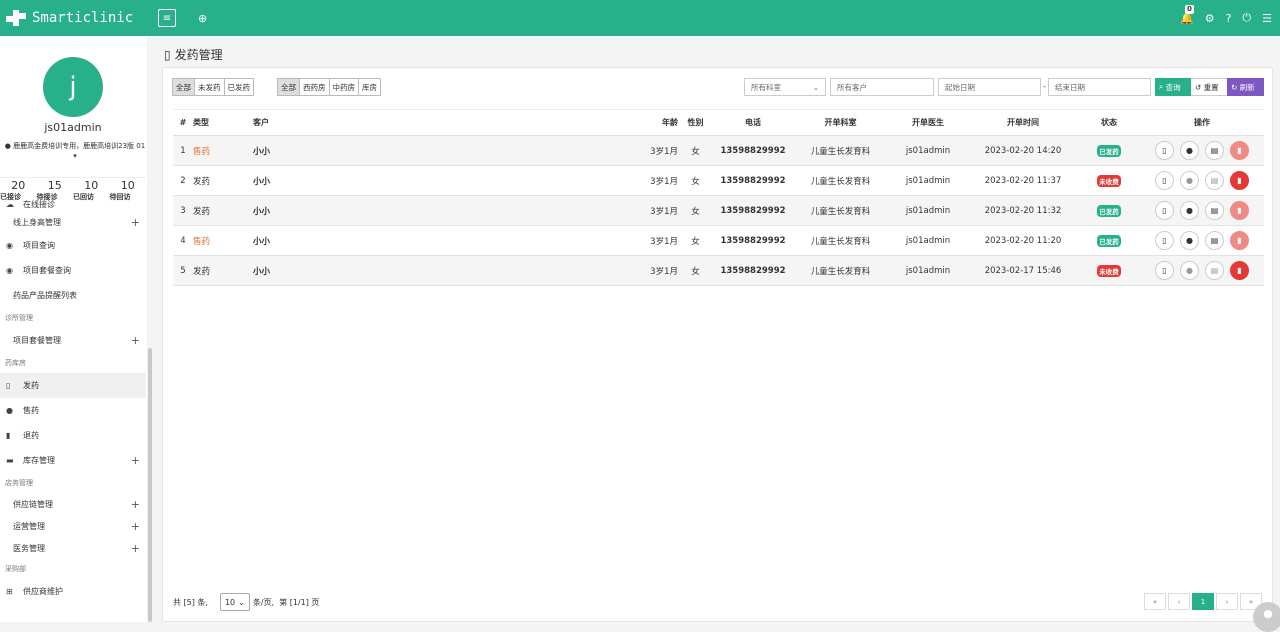 The height and width of the screenshot is (632, 1280). I want to click on cell-phone: 13598829992, so click(753, 240).